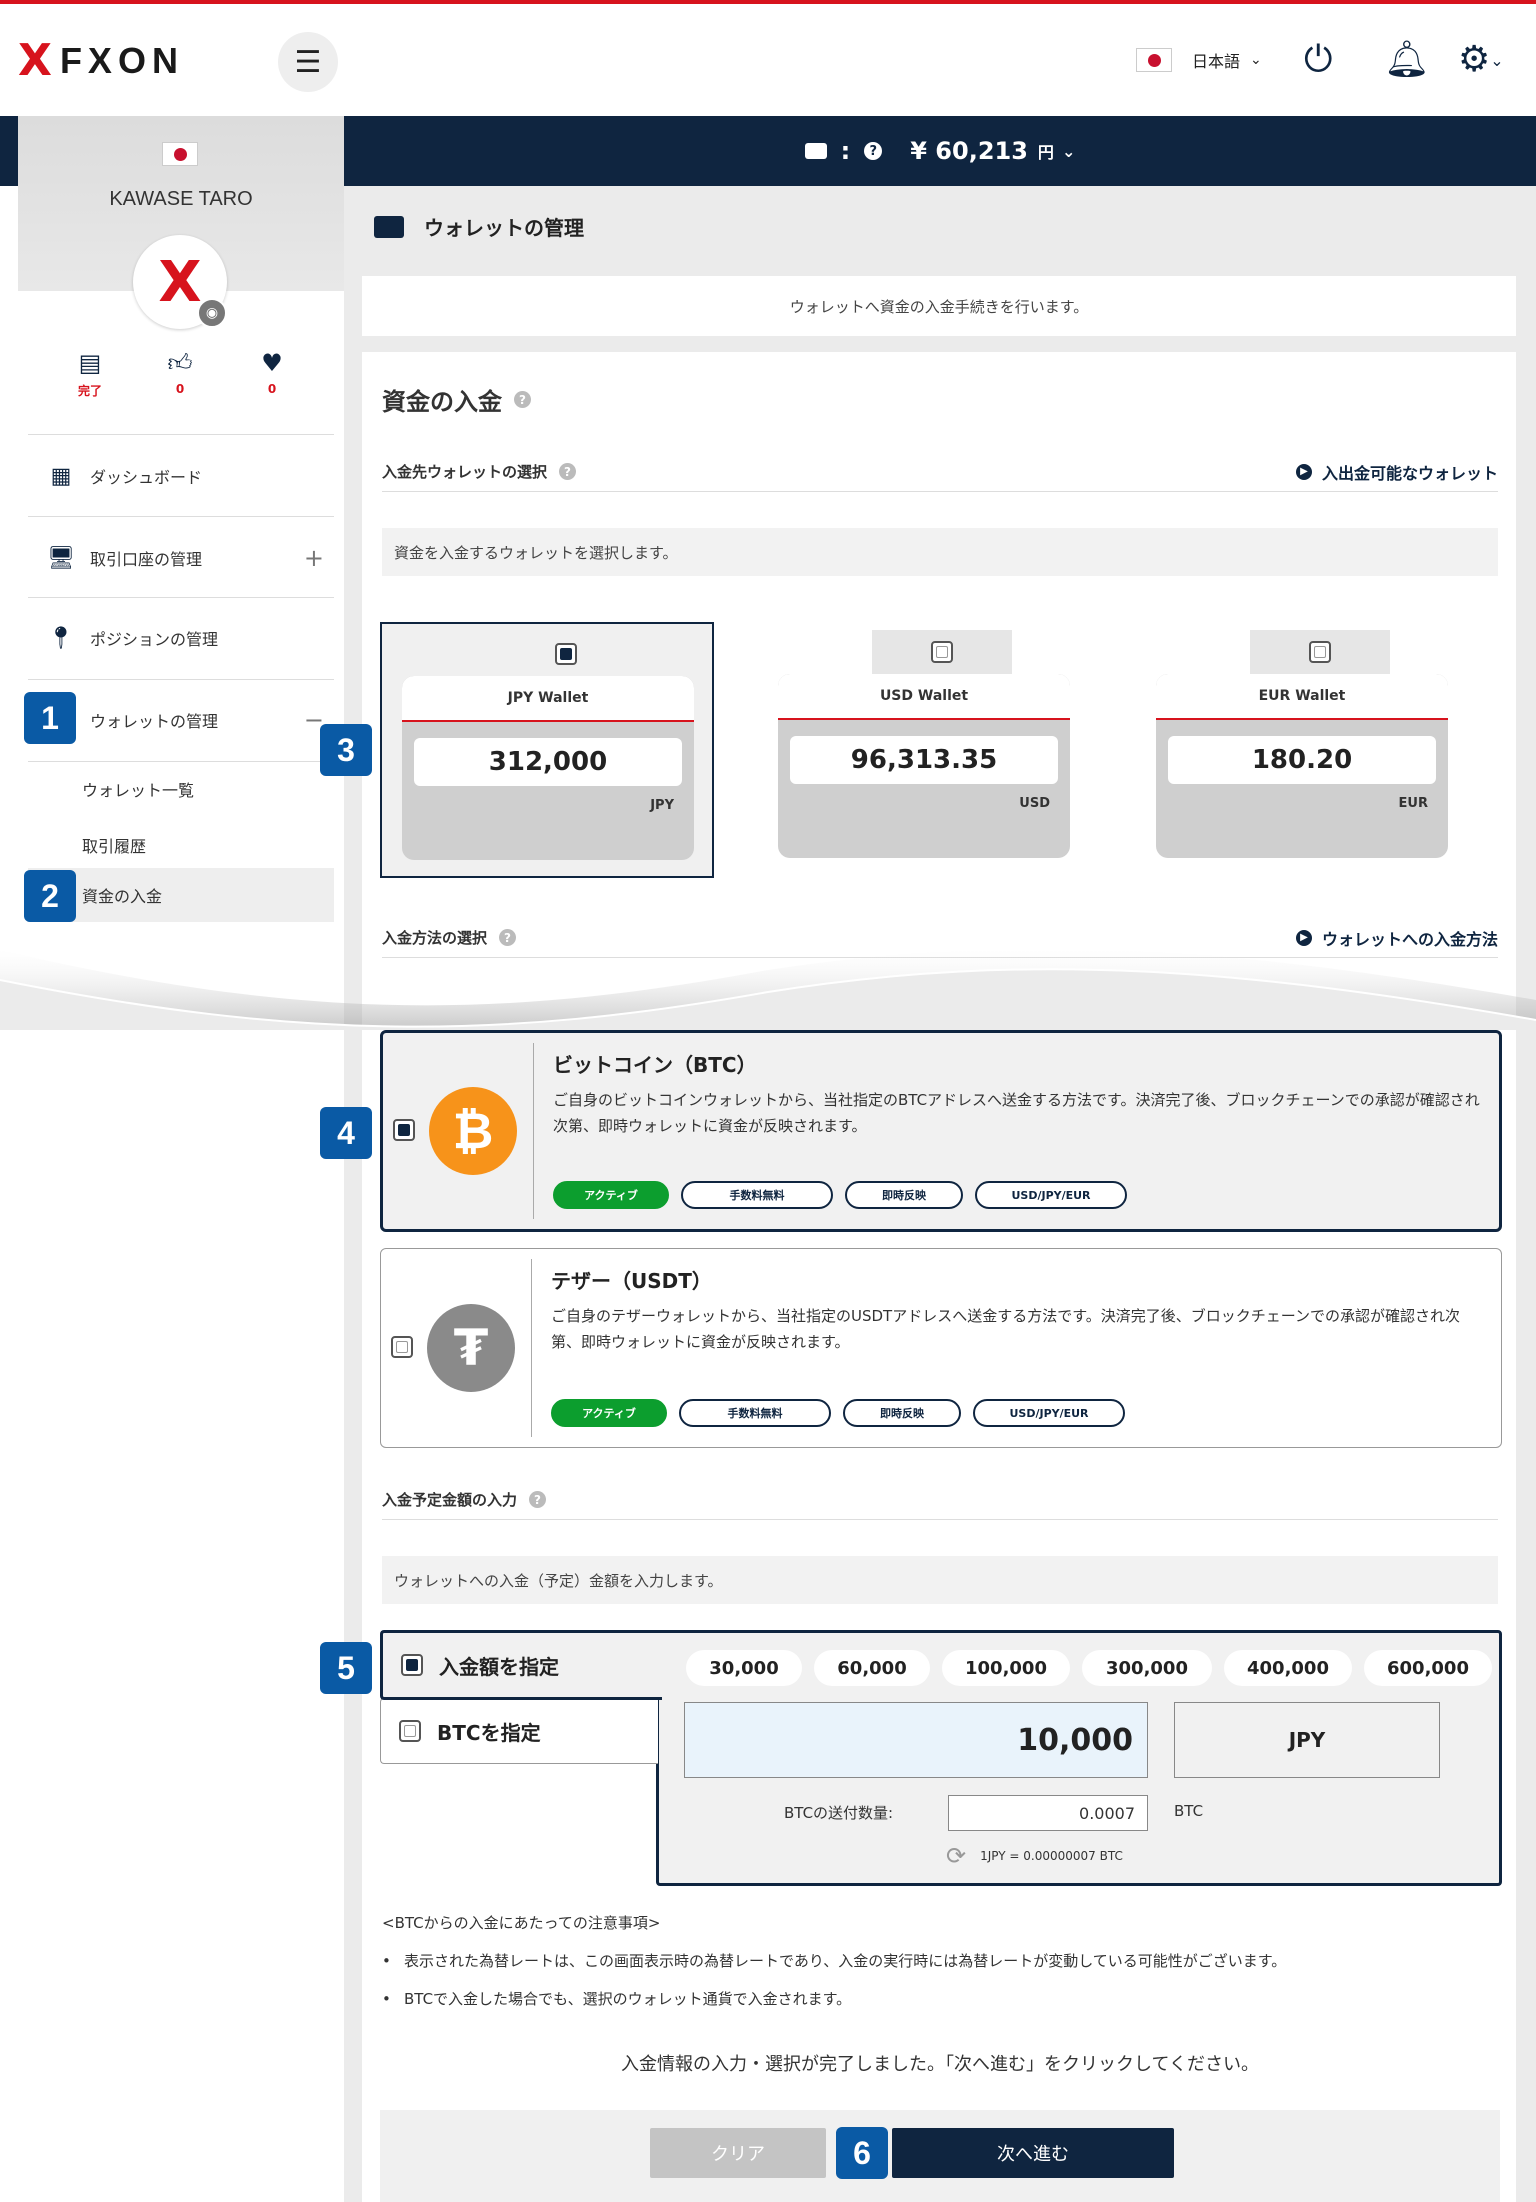 This screenshot has height=2202, width=1536. I want to click on available-wallets-link: ▶ 入出金可能なウォレット, so click(1396, 472).